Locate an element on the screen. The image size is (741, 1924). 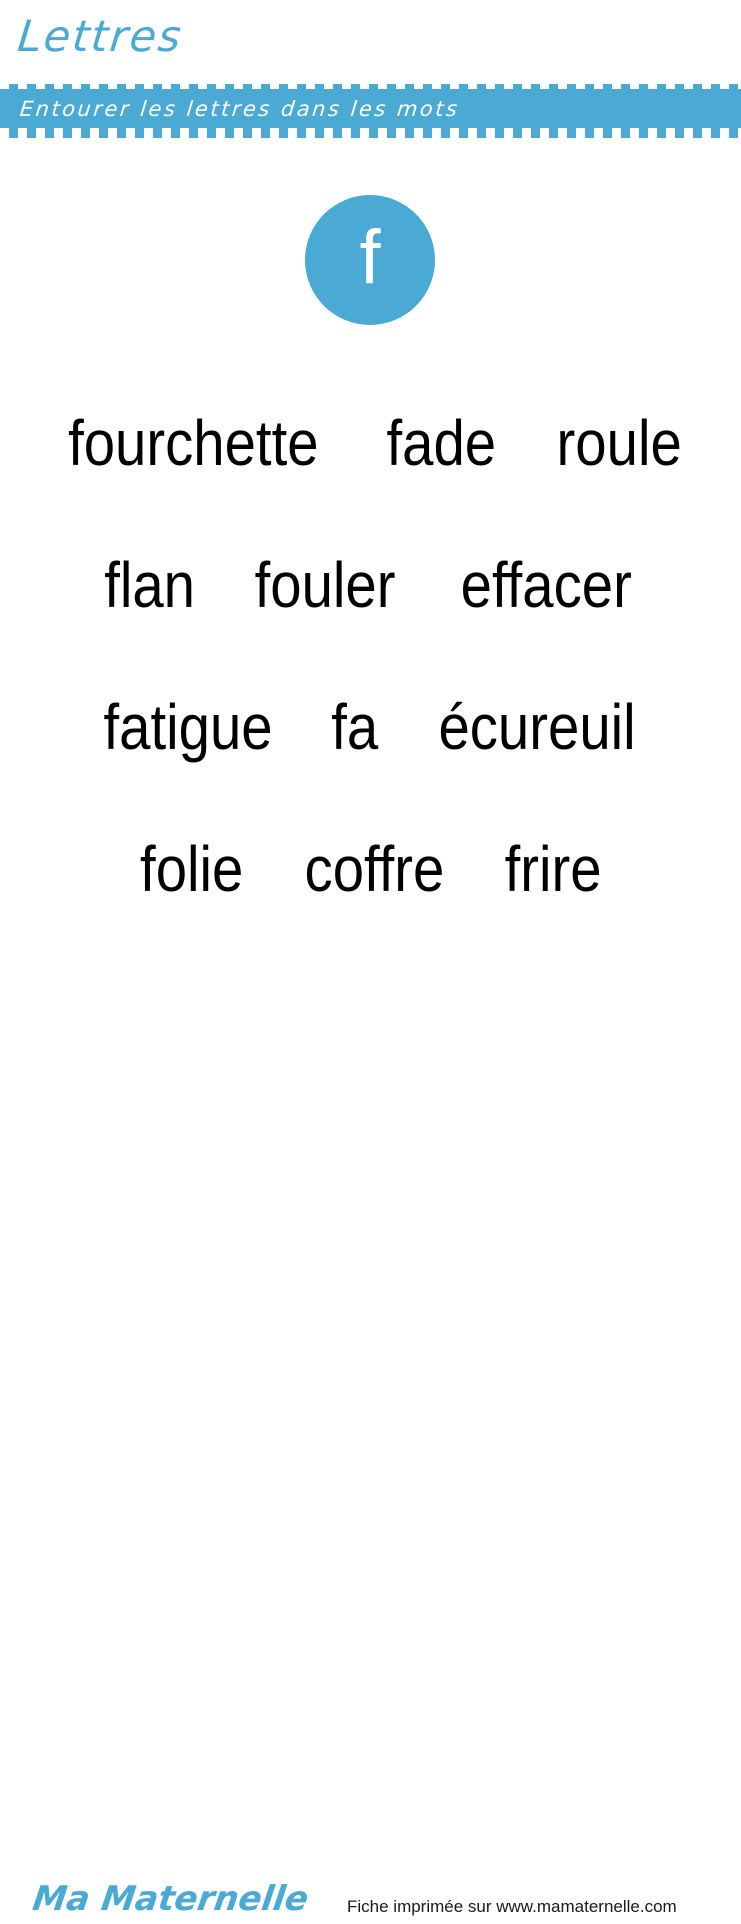
target-letter-badge: f is located at coordinates (370, 260).